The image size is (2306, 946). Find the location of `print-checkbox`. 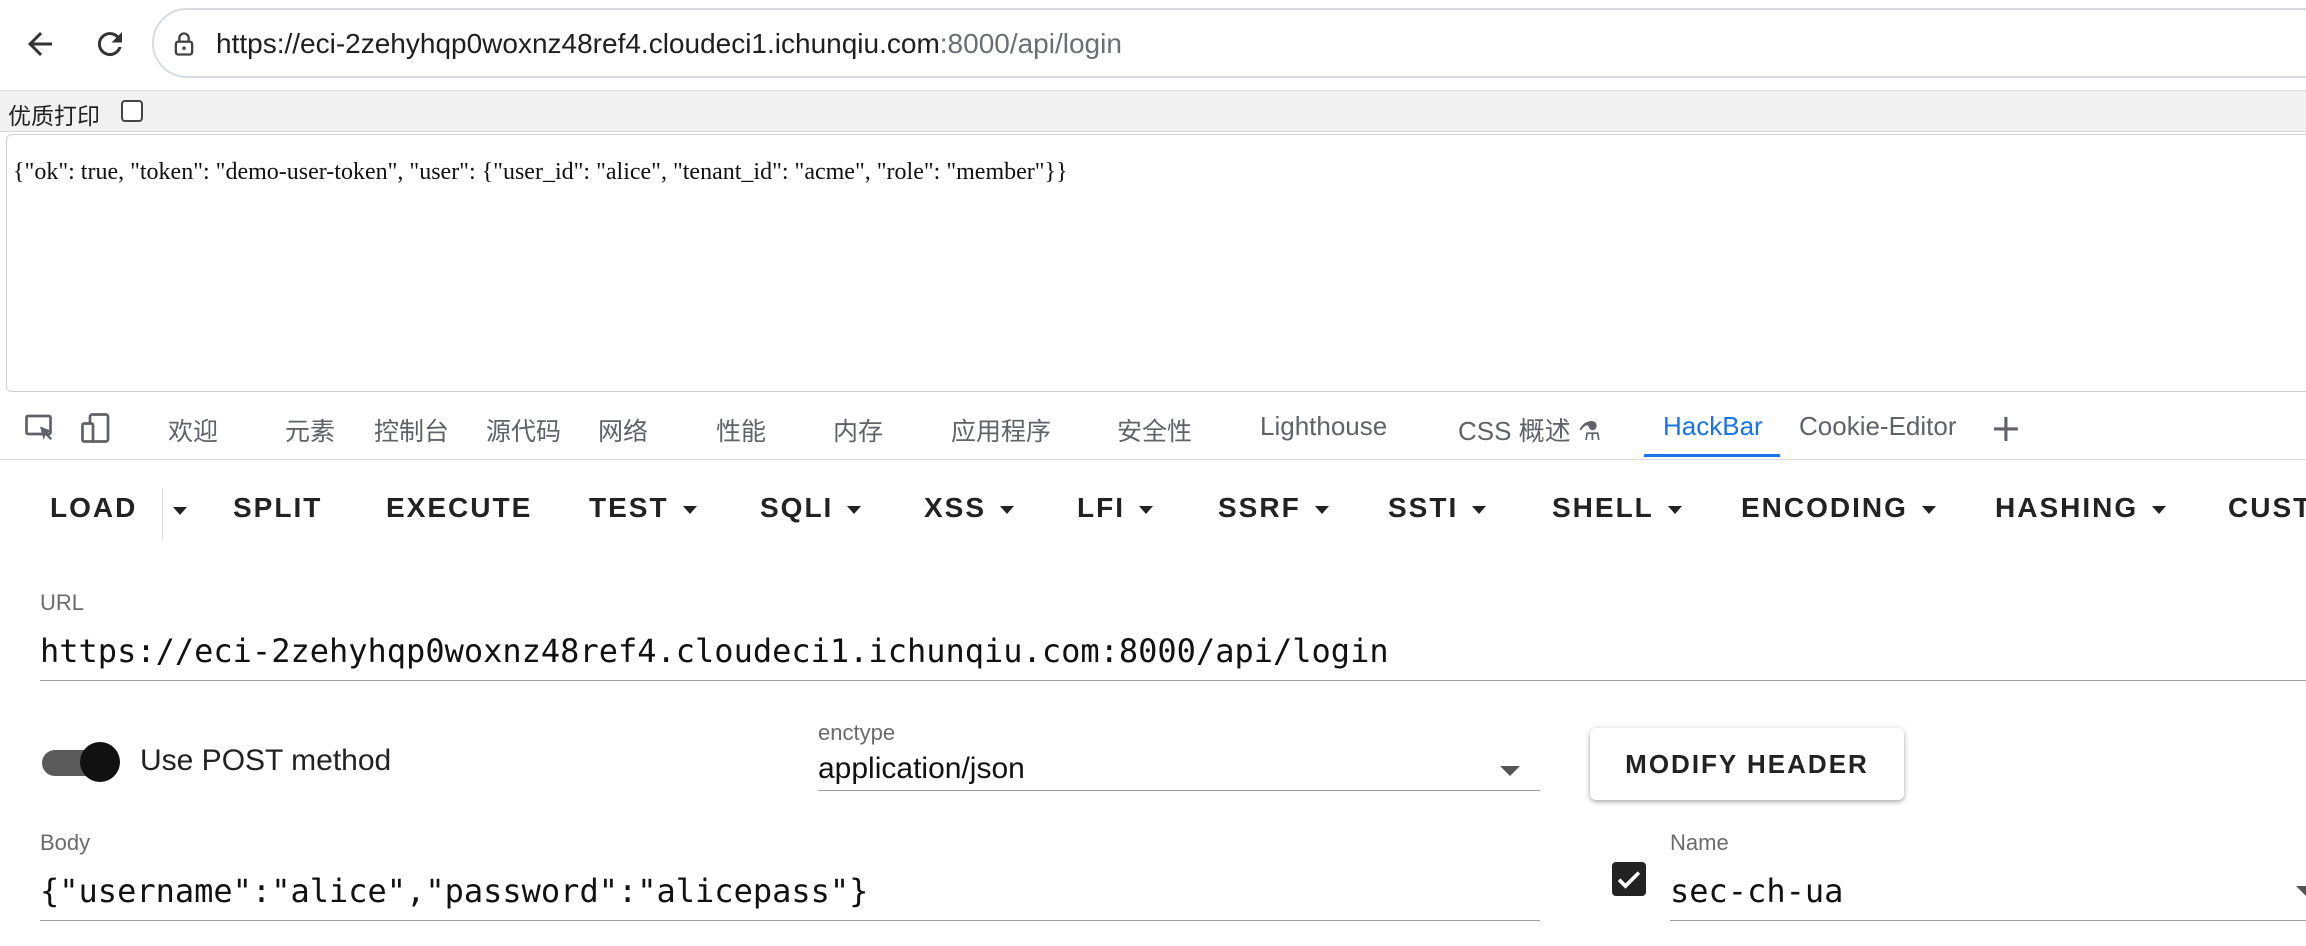

print-checkbox is located at coordinates (132, 111).